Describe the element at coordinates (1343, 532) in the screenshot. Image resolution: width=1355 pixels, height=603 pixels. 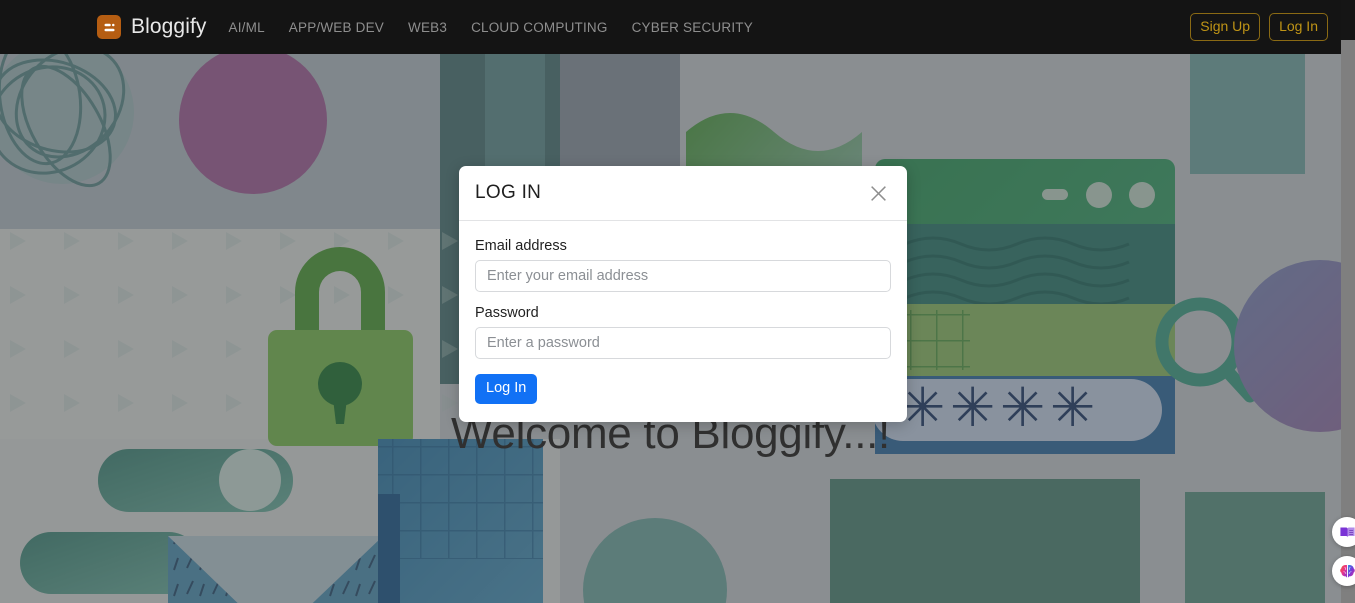
I see `open-book-icon` at that location.